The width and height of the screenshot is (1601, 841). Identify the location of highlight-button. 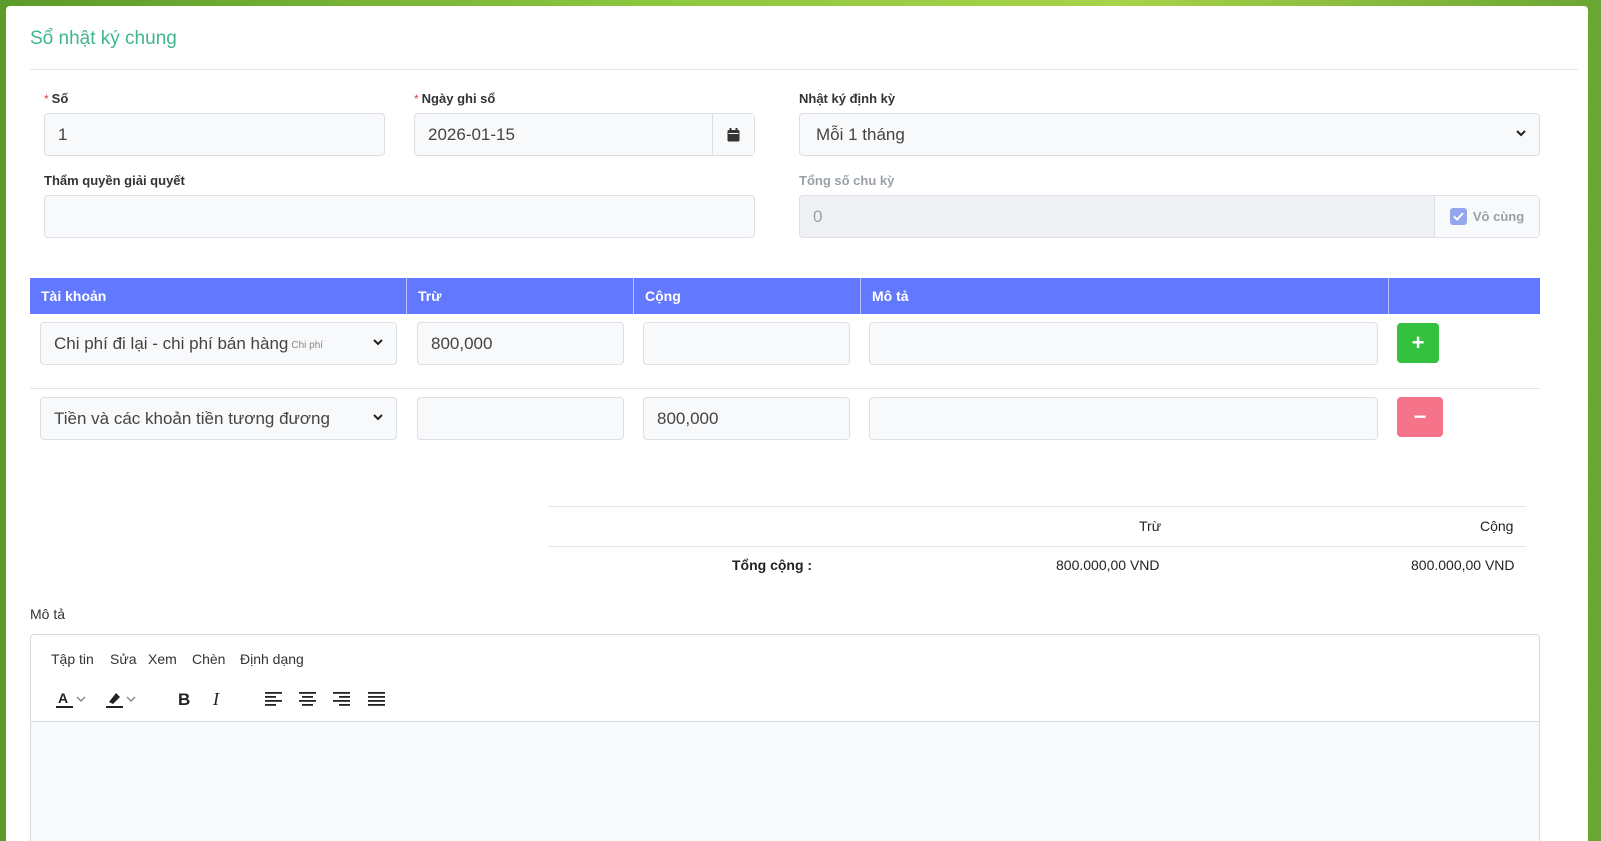
(121, 699).